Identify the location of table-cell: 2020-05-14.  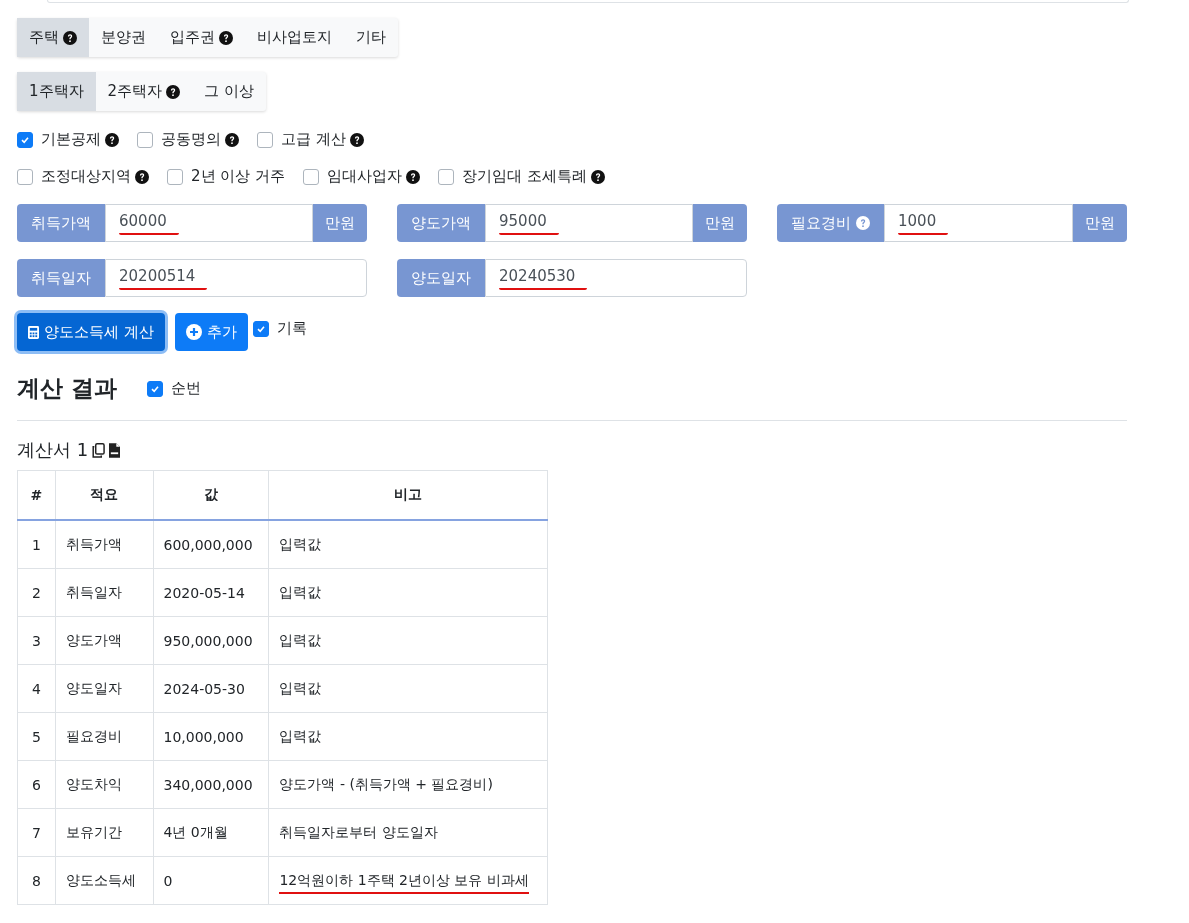
(211, 592).